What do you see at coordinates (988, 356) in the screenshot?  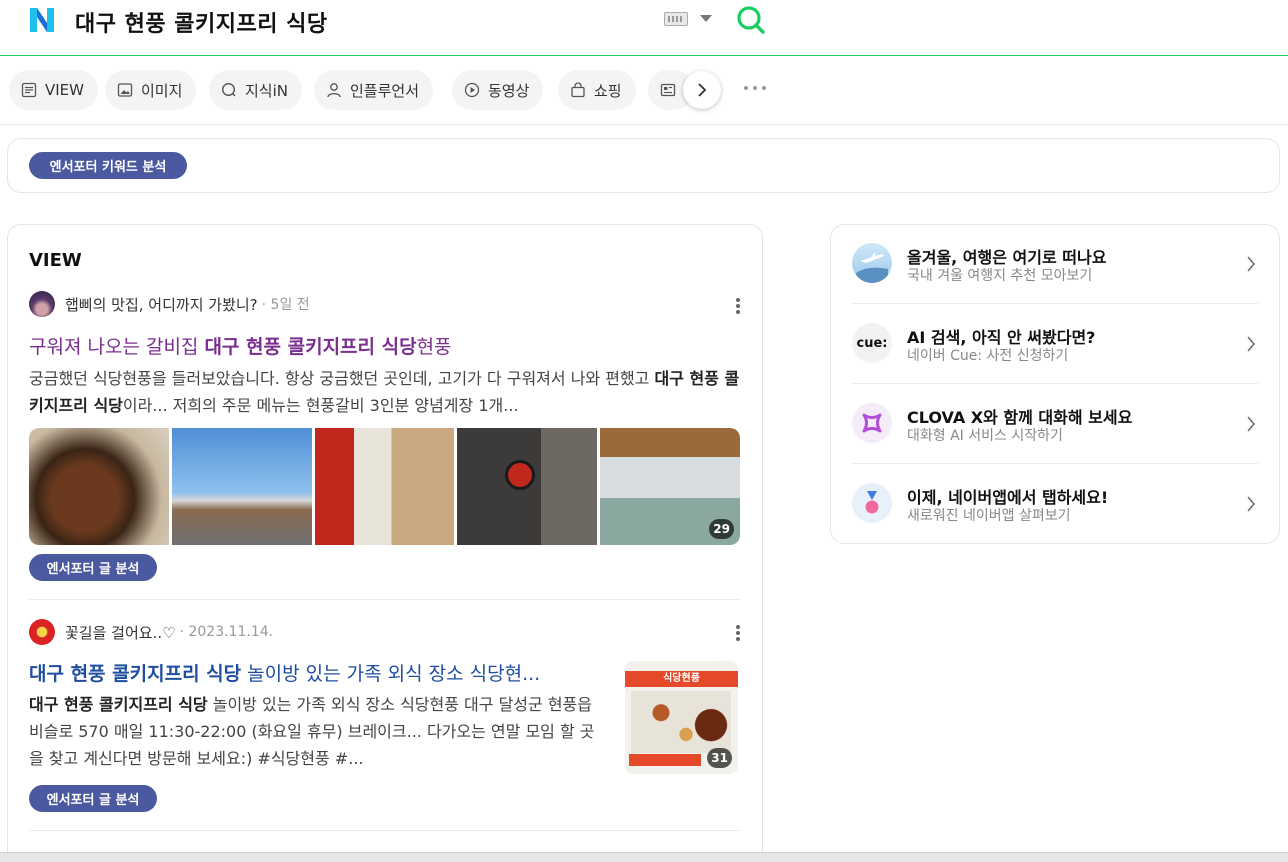 I see `promo-subtitle: 네이버 Cue: 사전 신청하기` at bounding box center [988, 356].